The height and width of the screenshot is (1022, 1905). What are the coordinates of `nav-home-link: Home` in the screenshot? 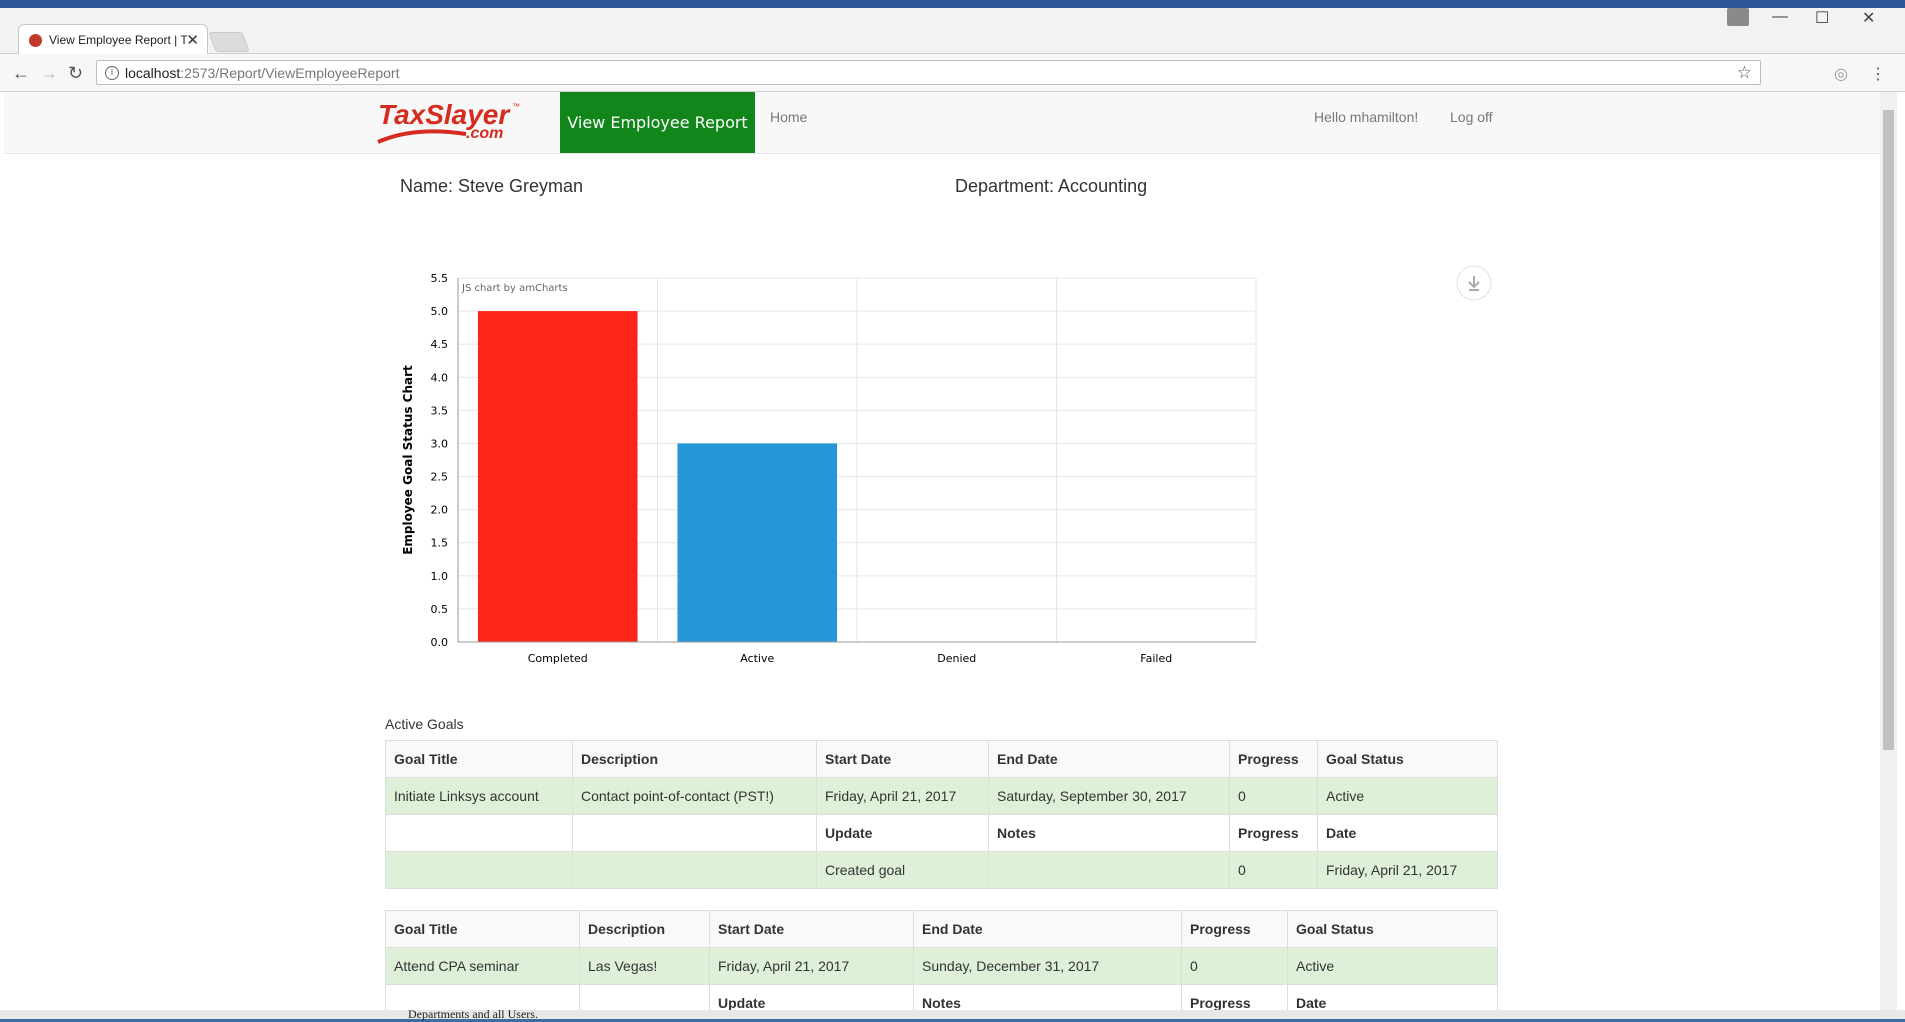 It's located at (788, 117).